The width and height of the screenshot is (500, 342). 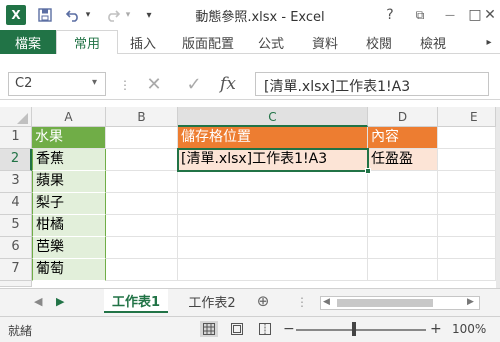 I want to click on select-all-corner, so click(x=16, y=117).